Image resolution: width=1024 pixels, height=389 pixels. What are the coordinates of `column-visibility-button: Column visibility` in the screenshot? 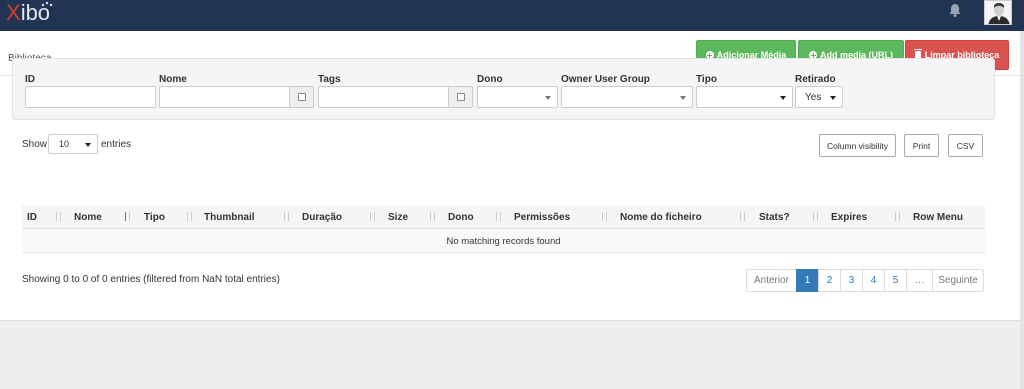 It's located at (857, 145).